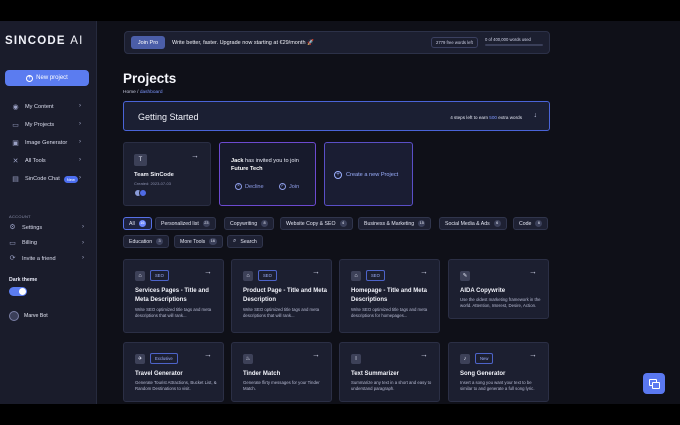 The width and height of the screenshot is (680, 425). I want to click on check-icon: ✓, so click(282, 186).